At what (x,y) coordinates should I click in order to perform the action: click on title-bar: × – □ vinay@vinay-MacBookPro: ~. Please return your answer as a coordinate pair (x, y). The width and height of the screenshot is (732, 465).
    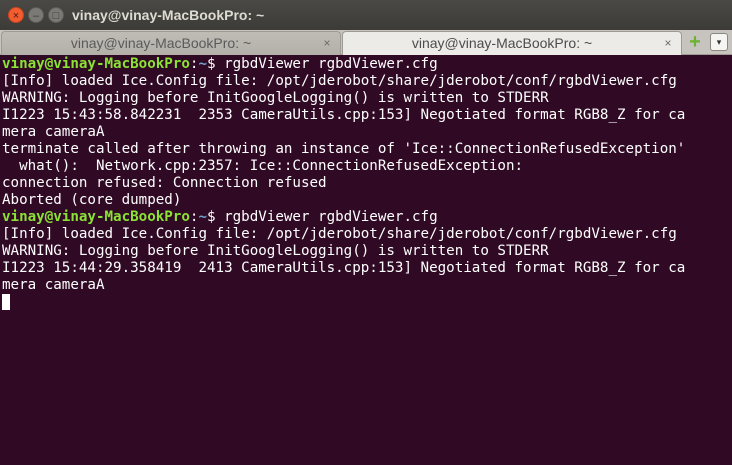
    Looking at the image, I should click on (366, 15).